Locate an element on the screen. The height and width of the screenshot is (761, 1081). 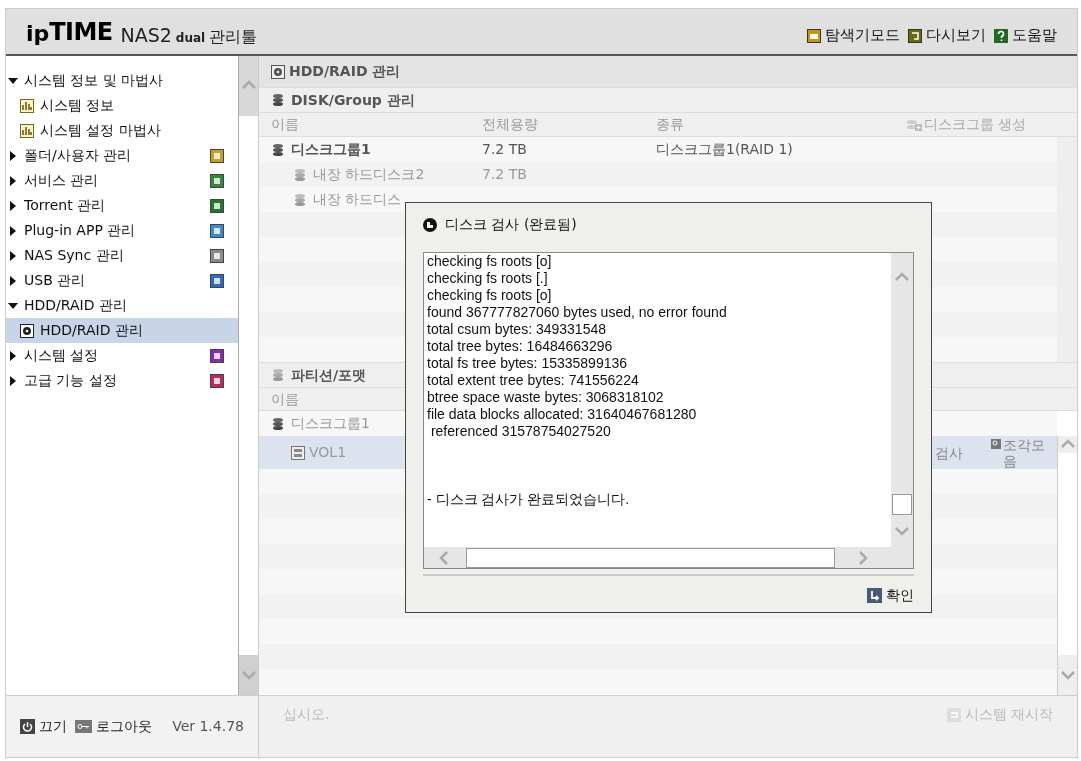
tree-item: 시스템 정보 is located at coordinates (122, 105).